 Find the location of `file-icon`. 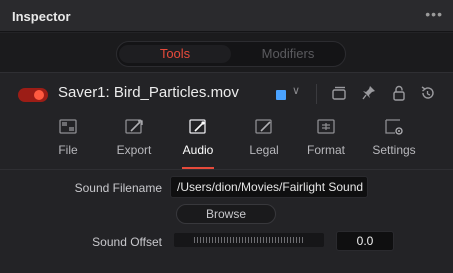

file-icon is located at coordinates (68, 126).